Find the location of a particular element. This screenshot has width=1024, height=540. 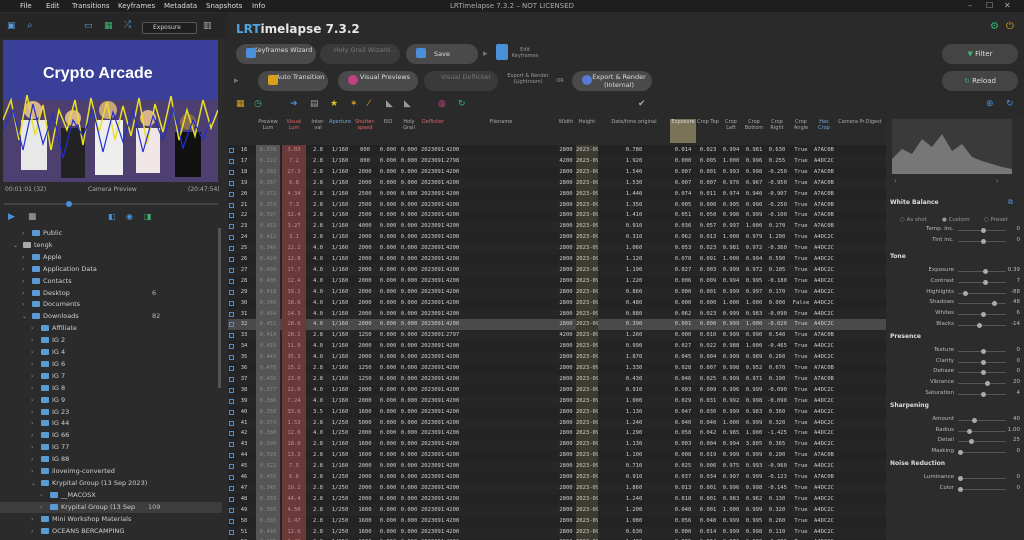

export-render-lightroom-label: Export & Render (Lightroom) is located at coordinates (528, 79).